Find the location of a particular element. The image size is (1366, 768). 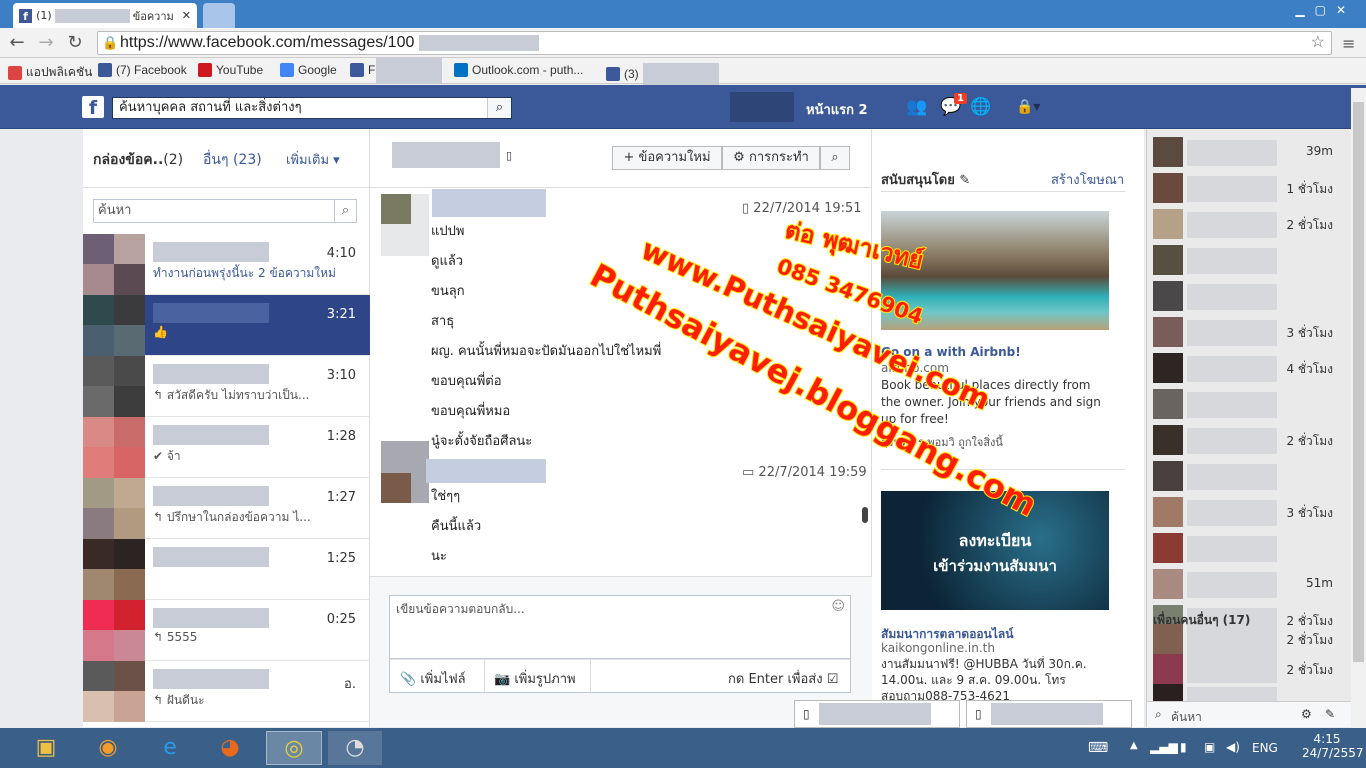

more-dropdown: เพิ่มเติม ▾ is located at coordinates (313, 159).